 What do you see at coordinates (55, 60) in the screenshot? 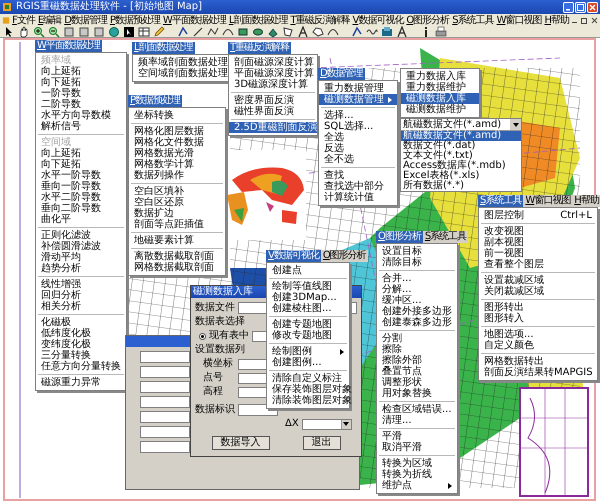
I see `menu-caption: 频率域` at bounding box center [55, 60].